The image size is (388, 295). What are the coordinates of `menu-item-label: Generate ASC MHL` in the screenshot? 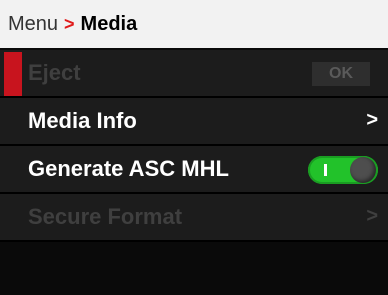 It's located at (128, 168).